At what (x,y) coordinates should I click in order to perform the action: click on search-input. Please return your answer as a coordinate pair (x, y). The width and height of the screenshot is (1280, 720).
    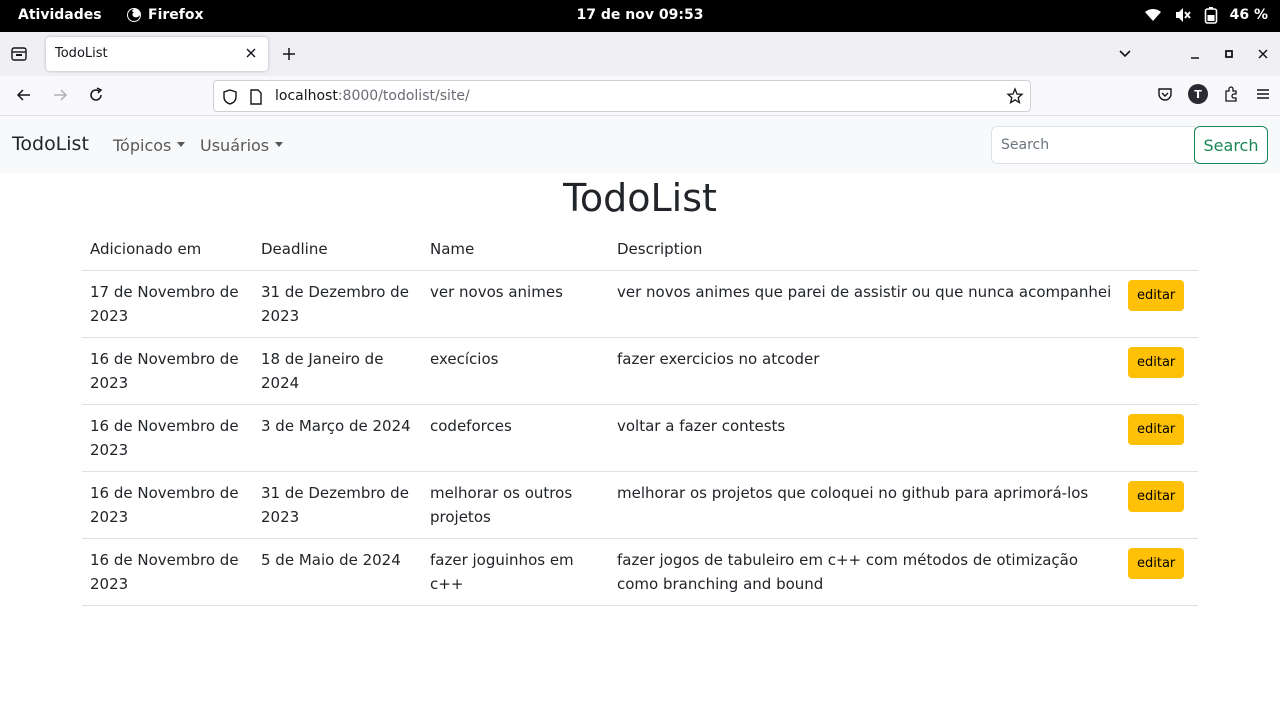
    Looking at the image, I should click on (1093, 145).